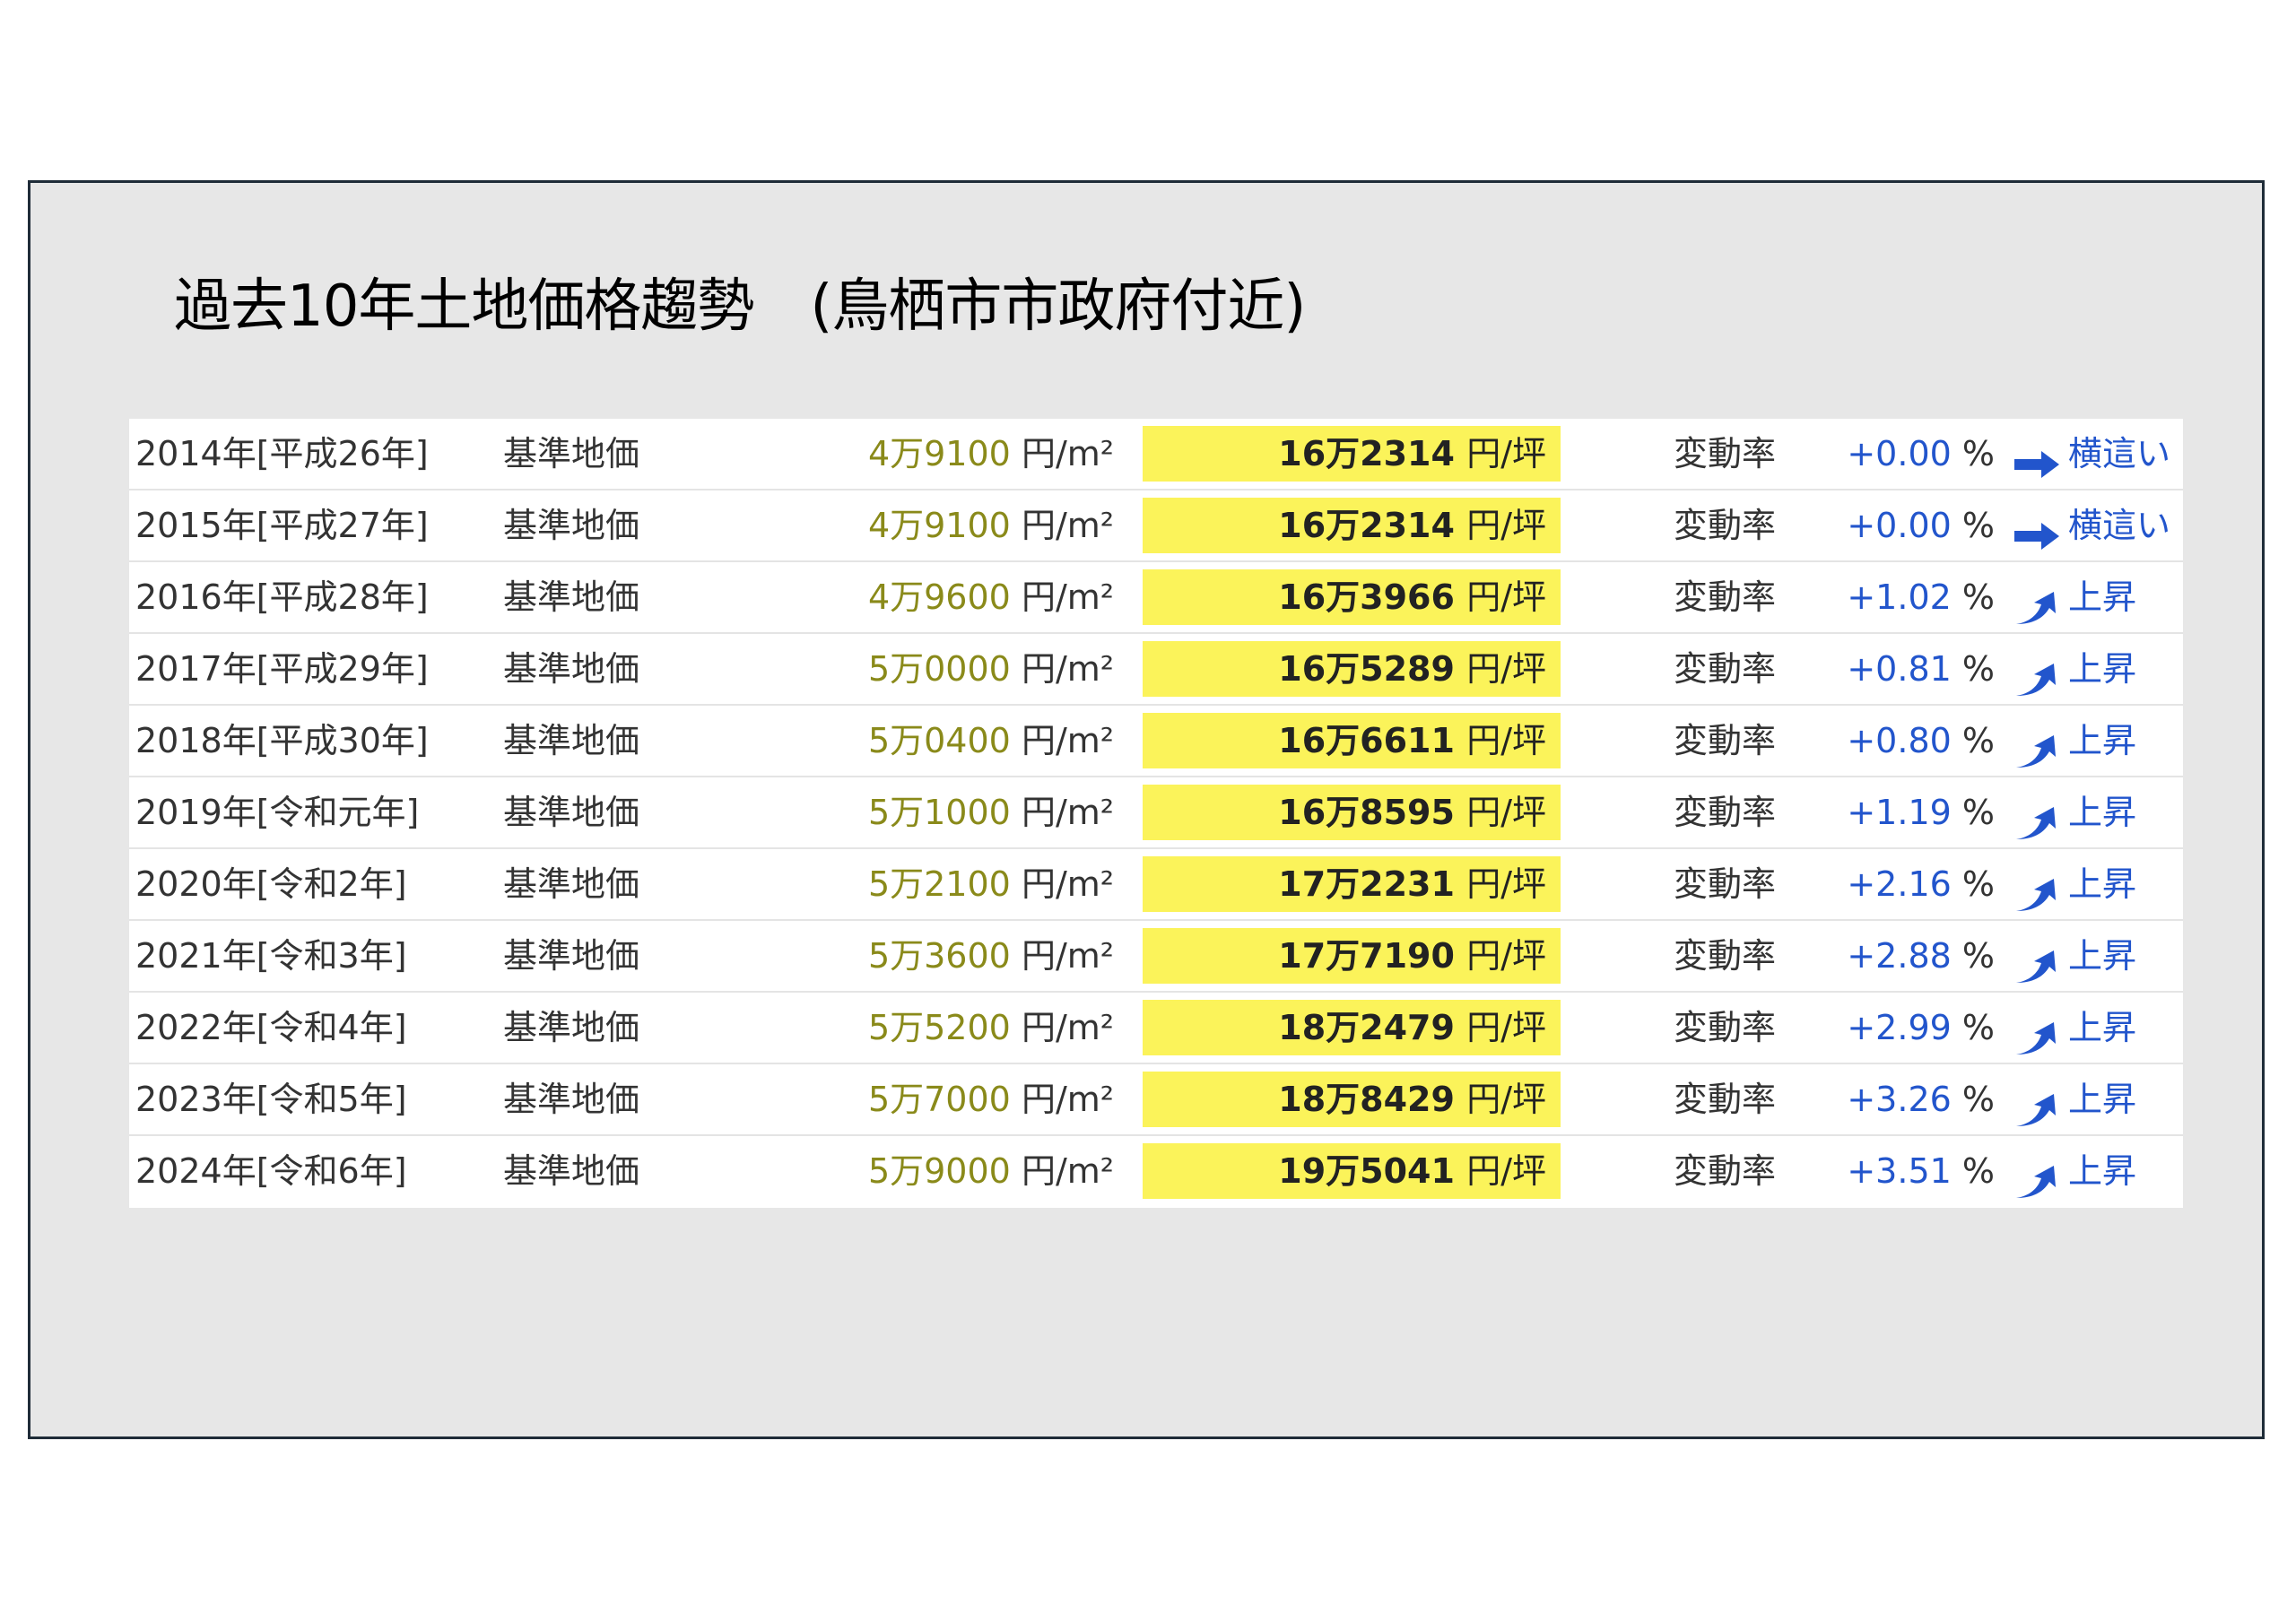 The width and height of the screenshot is (2296, 1623). I want to click on change-rate-value: +0.80, so click(1899, 740).